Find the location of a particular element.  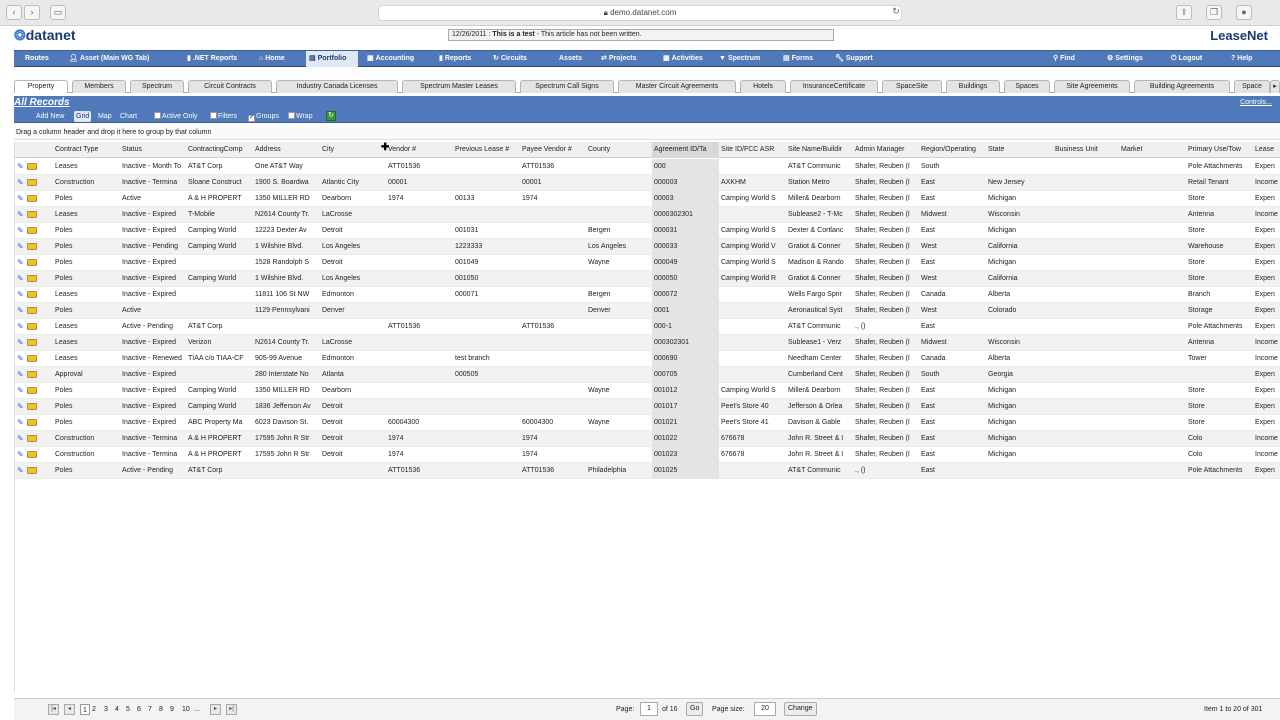

tab-property: Property is located at coordinates (41, 86).